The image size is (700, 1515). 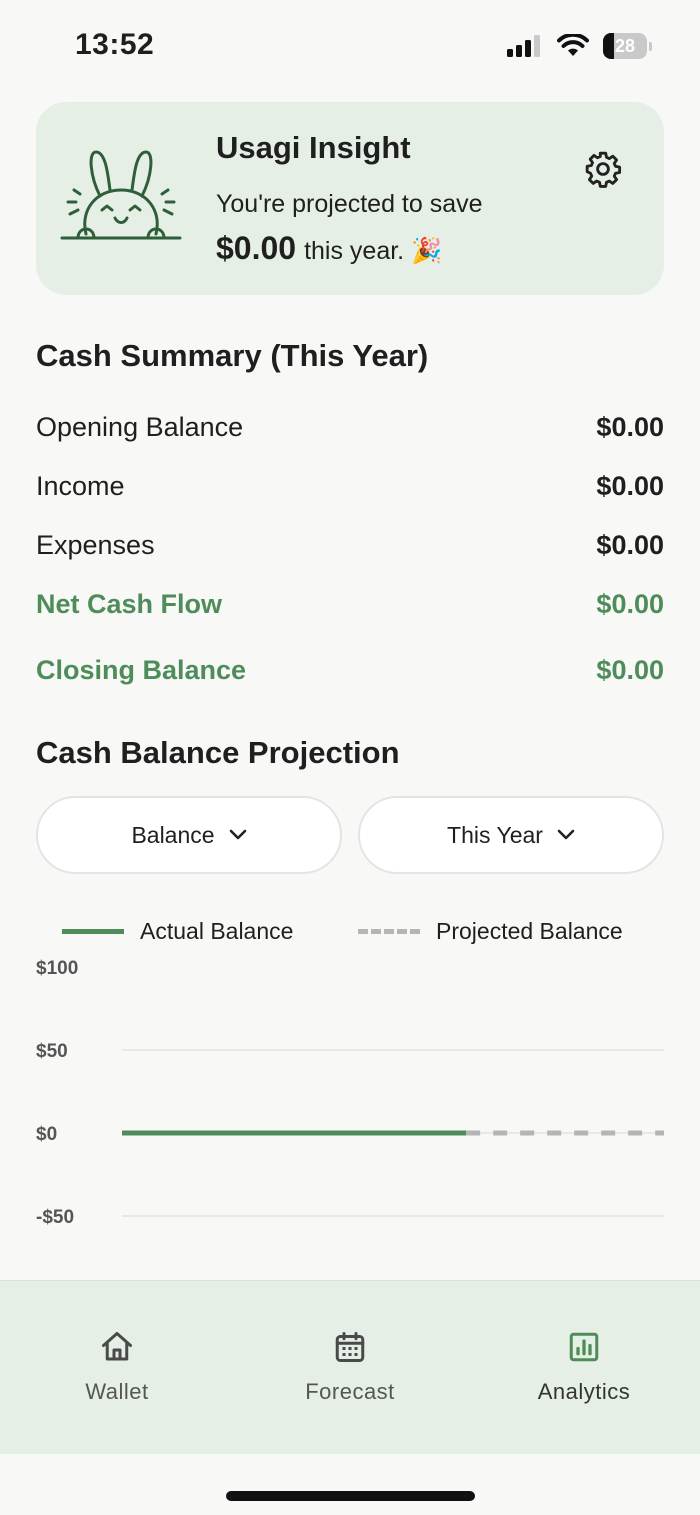 I want to click on home-icon, so click(x=117, y=1346).